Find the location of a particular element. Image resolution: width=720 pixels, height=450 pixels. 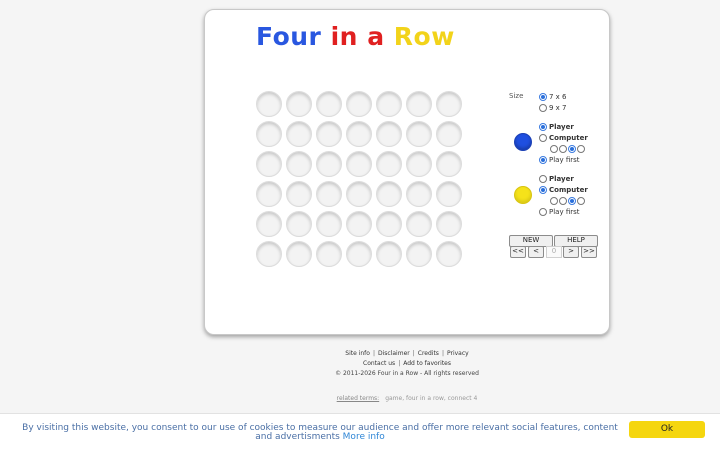

footer-links-primary: Site info | Disclaimer | Credits | Privacy is located at coordinates (407, 353).